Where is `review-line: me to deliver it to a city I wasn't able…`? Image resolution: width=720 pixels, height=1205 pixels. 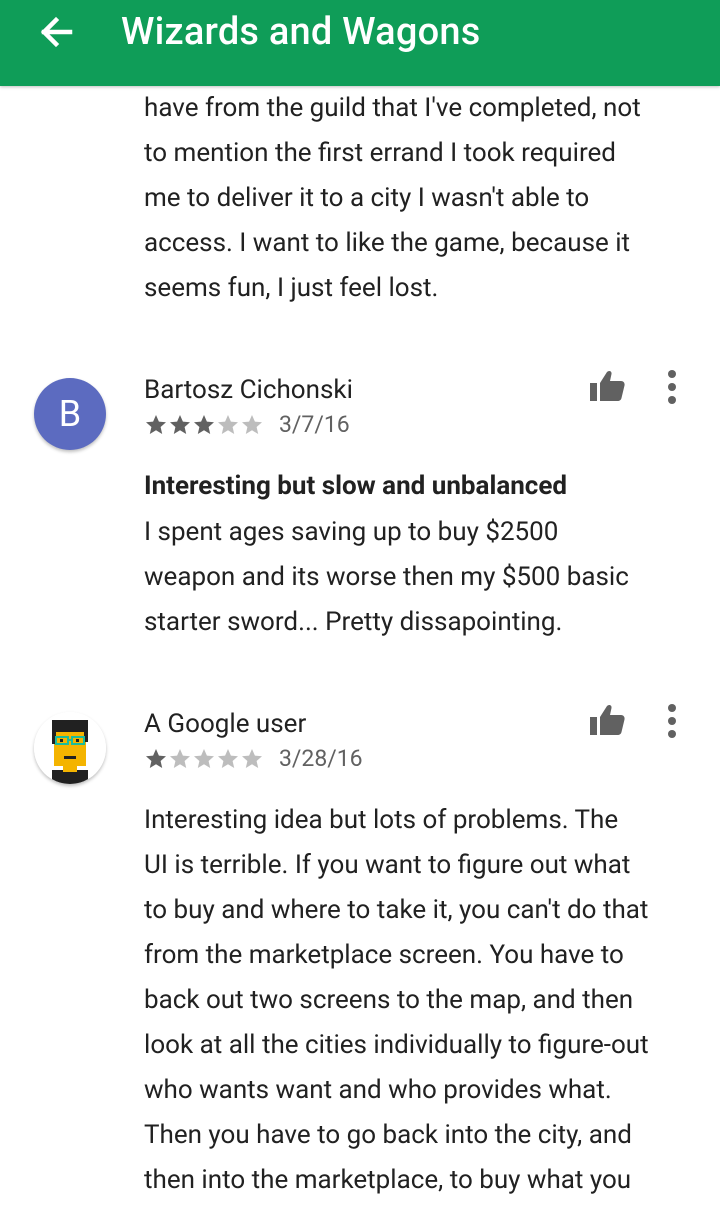
review-line: me to deliver it to a city I wasn't able… is located at coordinates (367, 198).